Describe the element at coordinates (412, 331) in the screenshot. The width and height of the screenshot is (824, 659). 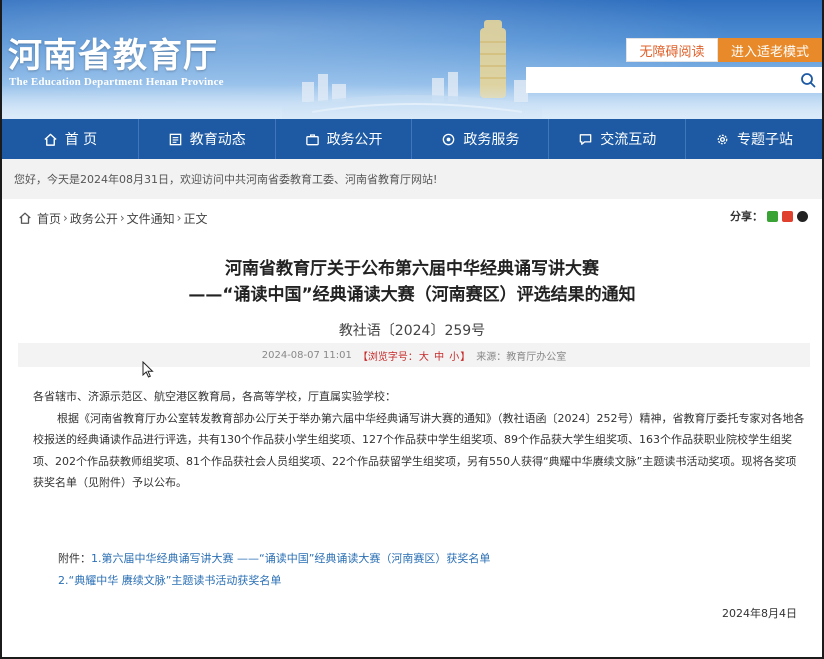
I see `document-number: 教社语〔2024〕259号` at that location.